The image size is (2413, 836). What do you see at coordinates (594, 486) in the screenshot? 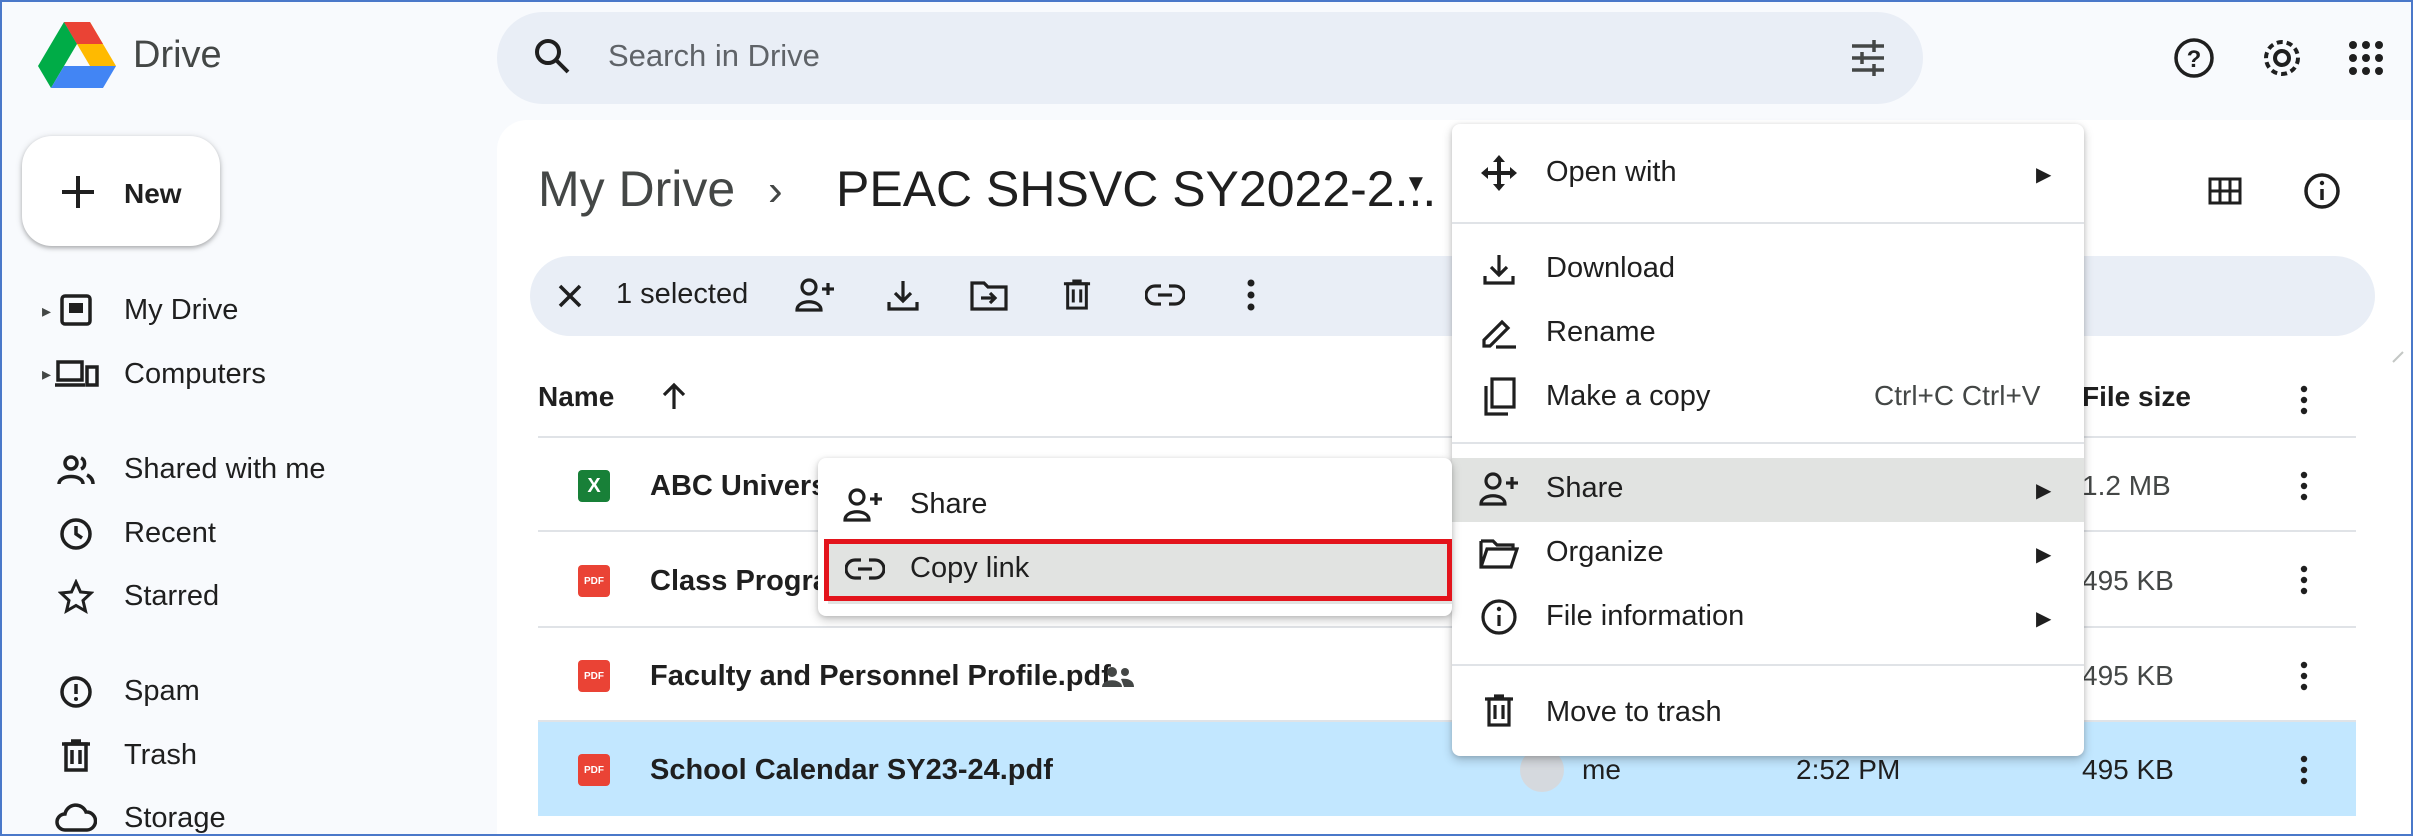
I see `spreadsheet-file-icon: X` at bounding box center [594, 486].